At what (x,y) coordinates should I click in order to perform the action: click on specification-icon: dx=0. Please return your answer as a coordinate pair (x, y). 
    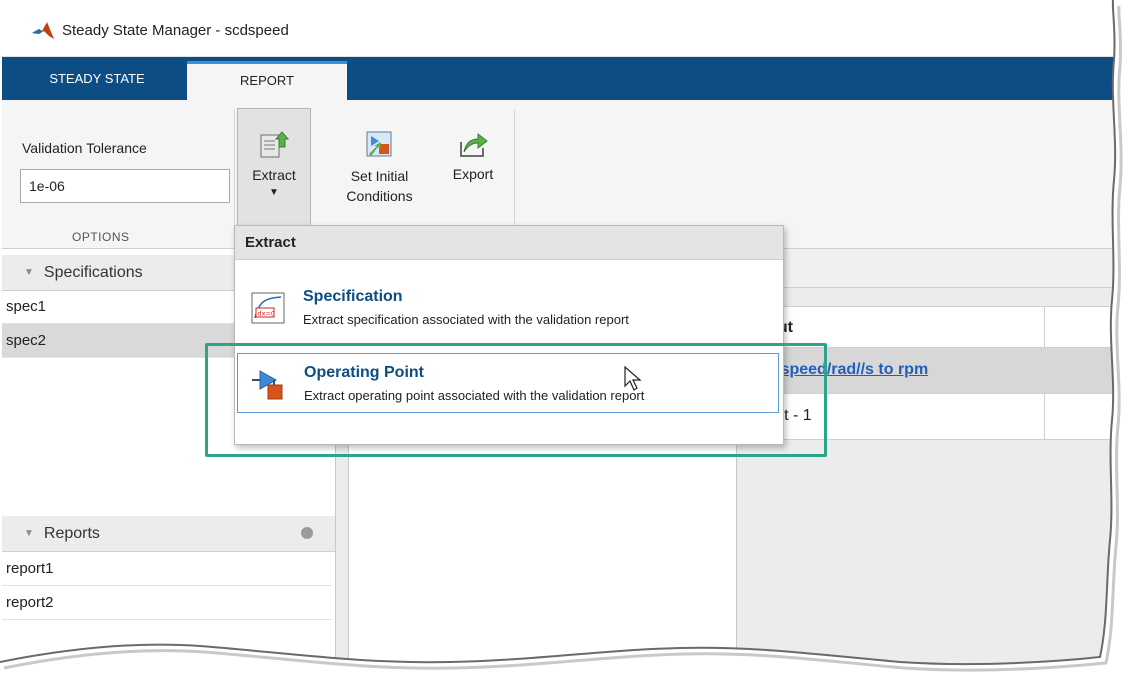
    Looking at the image, I should click on (268, 308).